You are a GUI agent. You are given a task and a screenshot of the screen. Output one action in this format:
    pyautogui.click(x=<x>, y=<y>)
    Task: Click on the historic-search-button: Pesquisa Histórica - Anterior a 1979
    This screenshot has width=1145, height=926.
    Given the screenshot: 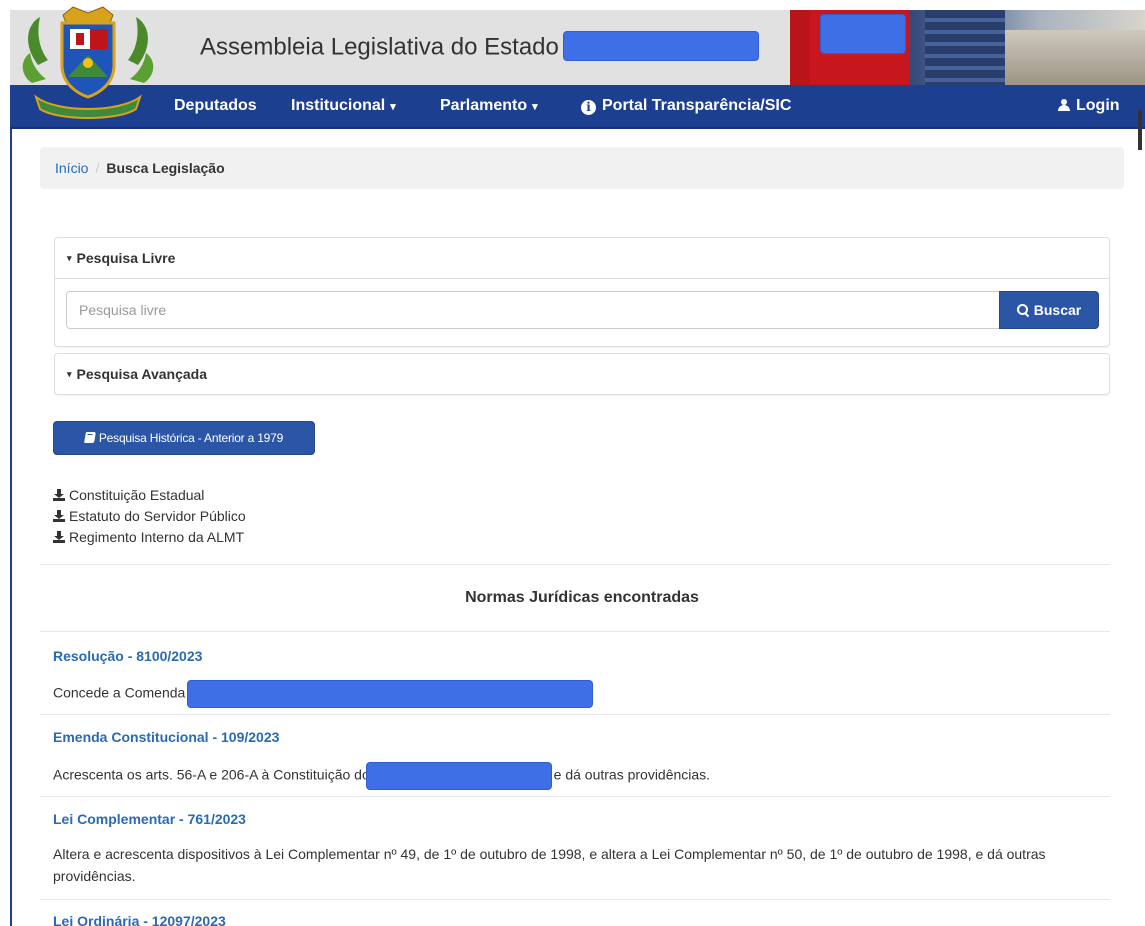 What is the action you would take?
    pyautogui.click(x=184, y=438)
    